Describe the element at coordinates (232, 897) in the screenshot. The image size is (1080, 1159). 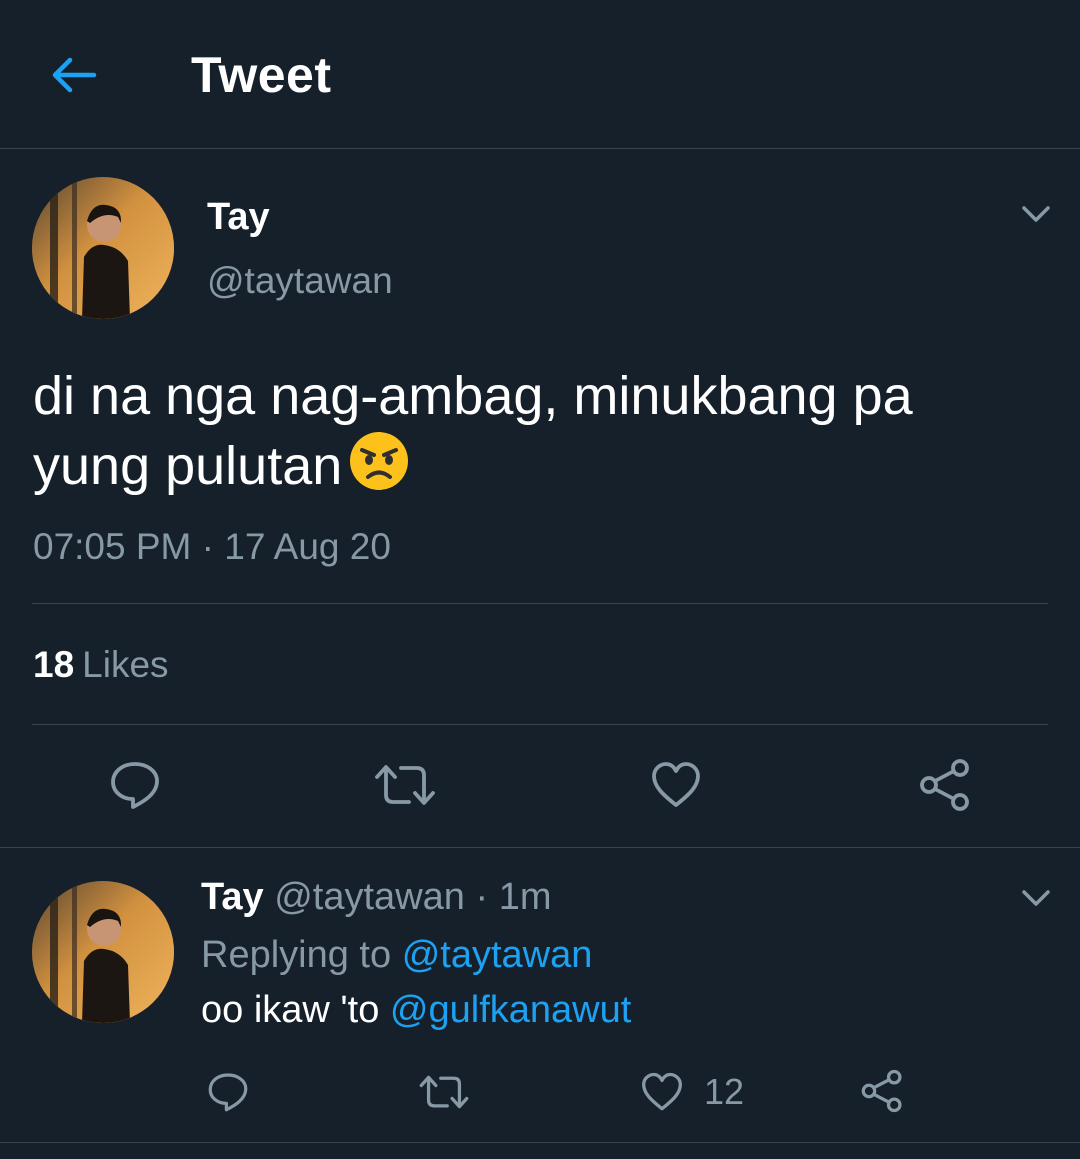
I see `reply-author-name: Tay` at that location.